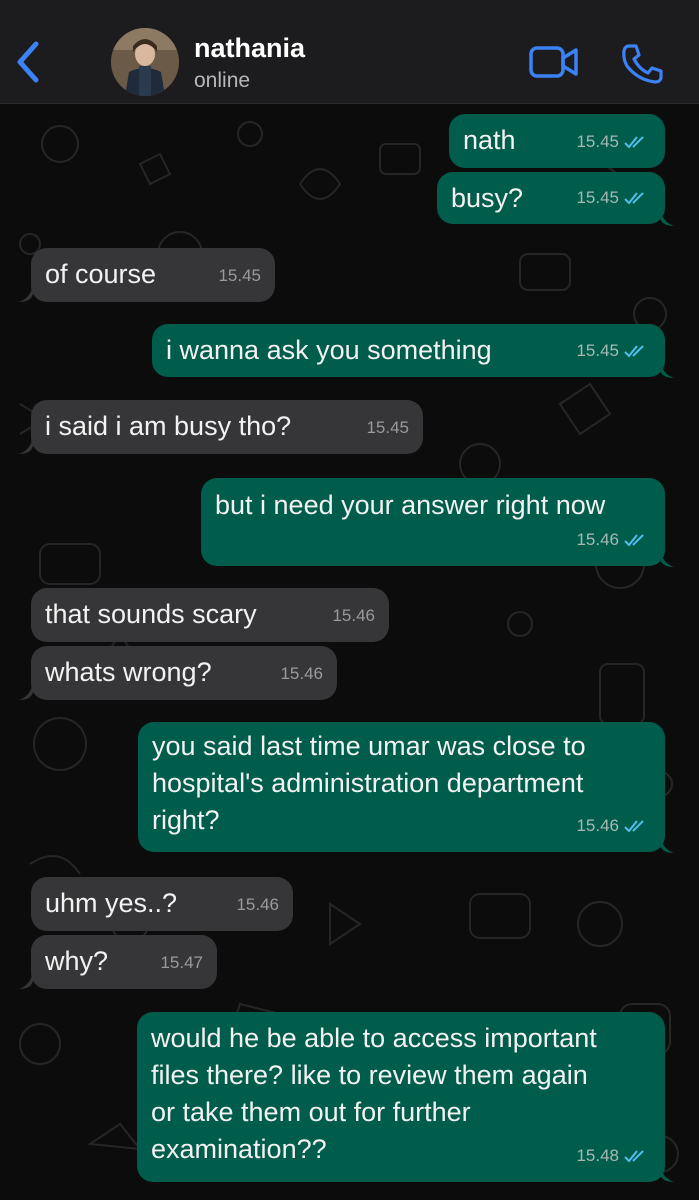 This screenshot has width=699, height=1200. I want to click on incoming-message: i said i am busy tho? 15.45, so click(227, 427).